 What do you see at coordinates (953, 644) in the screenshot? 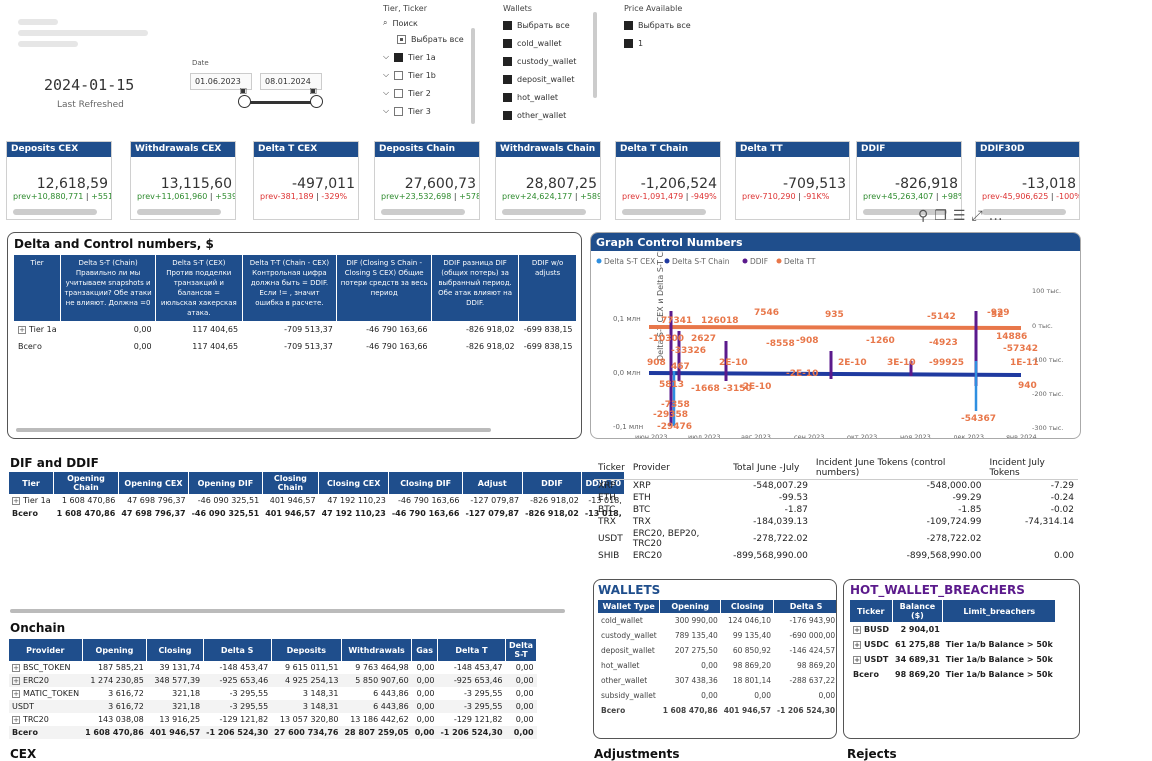
I see `table-row: + USDC 61 275,88 Tier 1a/b Balance > 50k` at bounding box center [953, 644].